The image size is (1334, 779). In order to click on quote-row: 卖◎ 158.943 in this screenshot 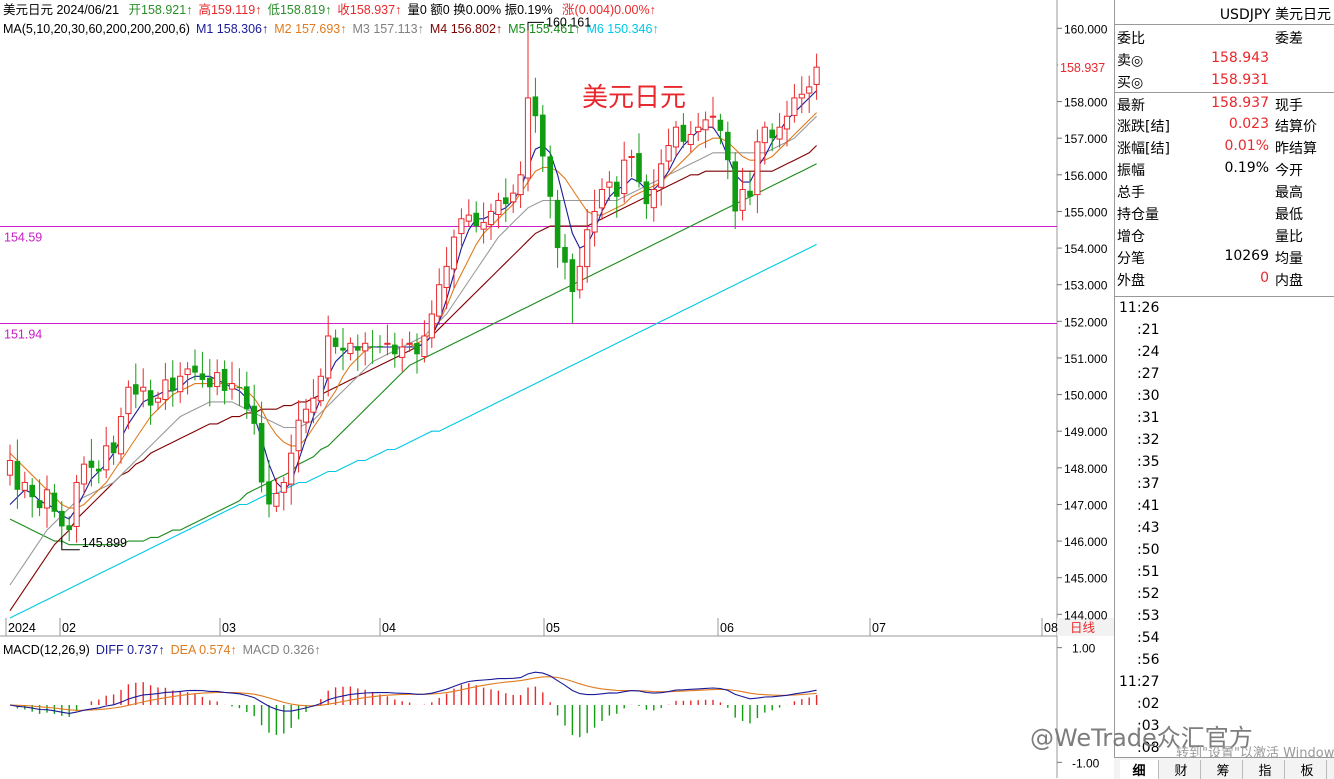, I will do `click(1224, 59)`.